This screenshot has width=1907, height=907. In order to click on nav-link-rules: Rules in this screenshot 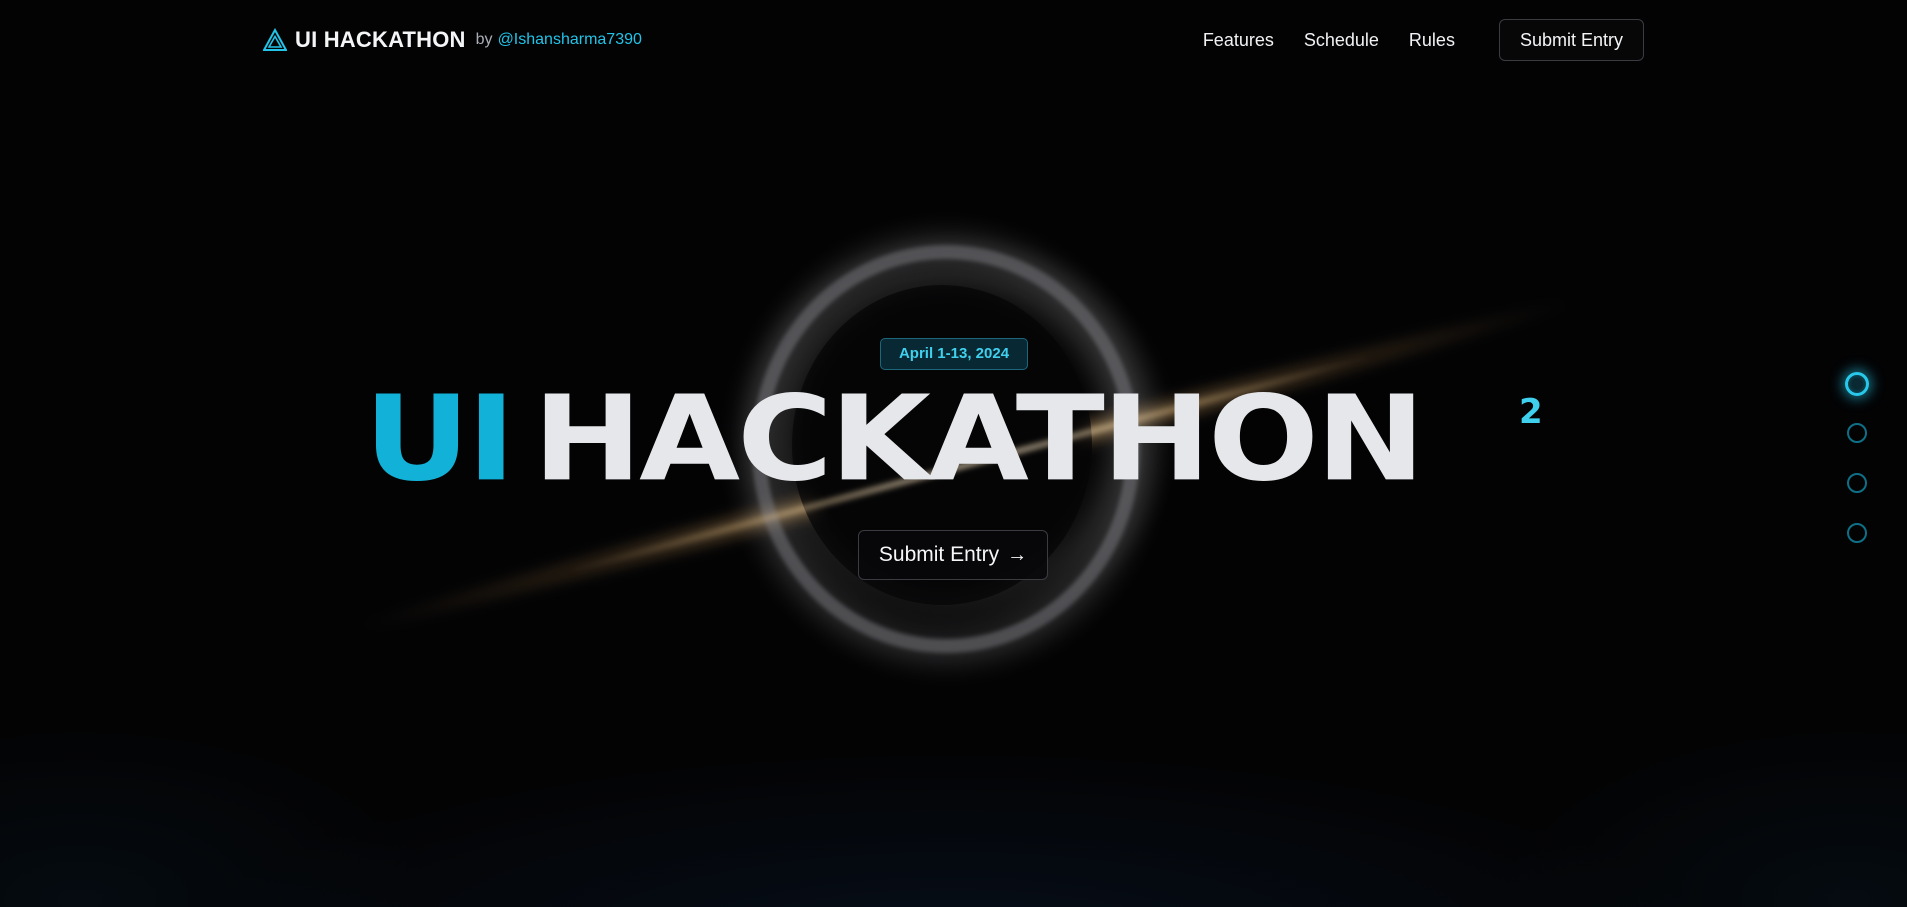, I will do `click(1432, 40)`.